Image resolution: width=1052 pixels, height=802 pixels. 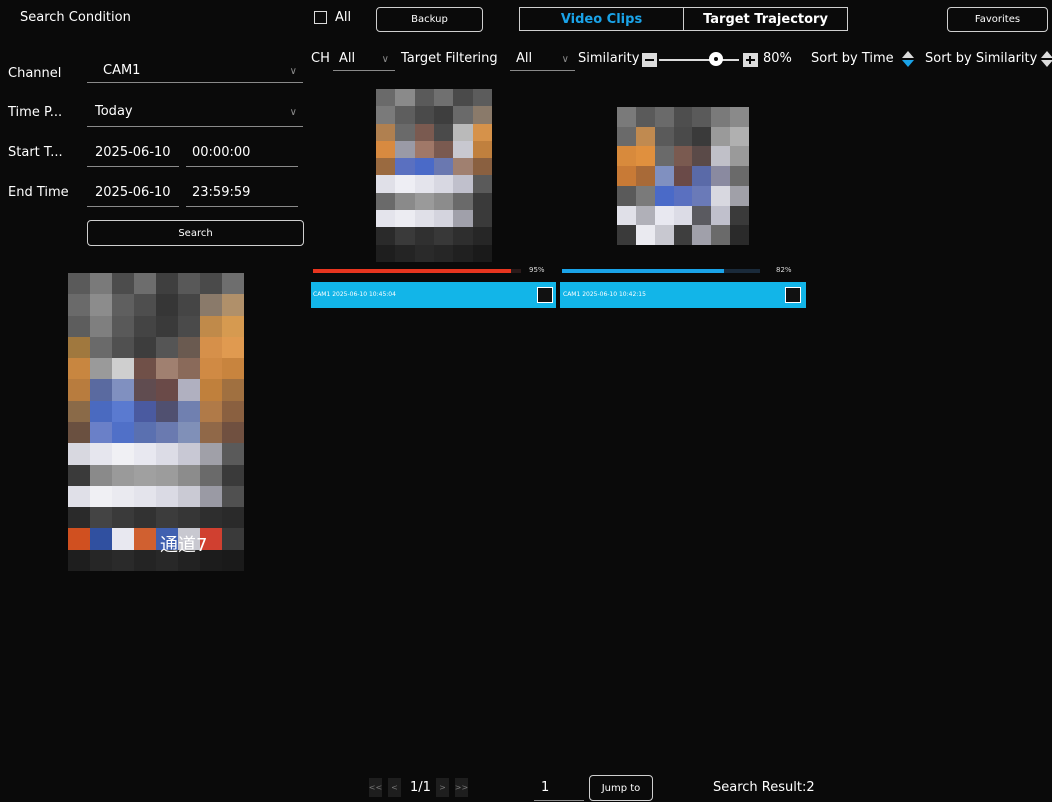 What do you see at coordinates (75, 17) in the screenshot?
I see `search-condition-title: Search Condition` at bounding box center [75, 17].